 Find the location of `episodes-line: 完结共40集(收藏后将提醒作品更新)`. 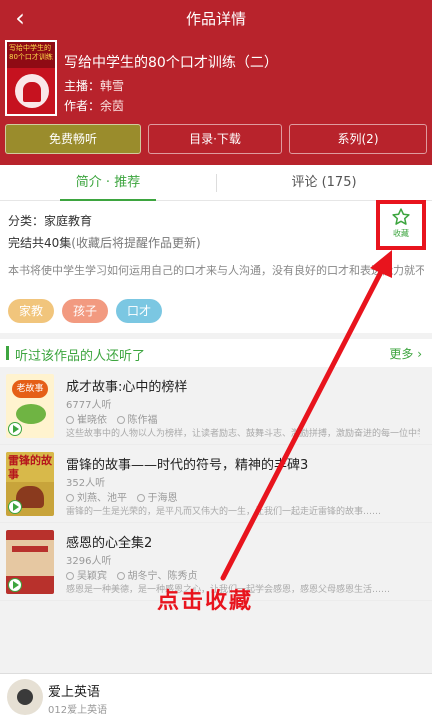

episodes-line: 完结共40集(收藏后将提醒作品更新) is located at coordinates (104, 242).